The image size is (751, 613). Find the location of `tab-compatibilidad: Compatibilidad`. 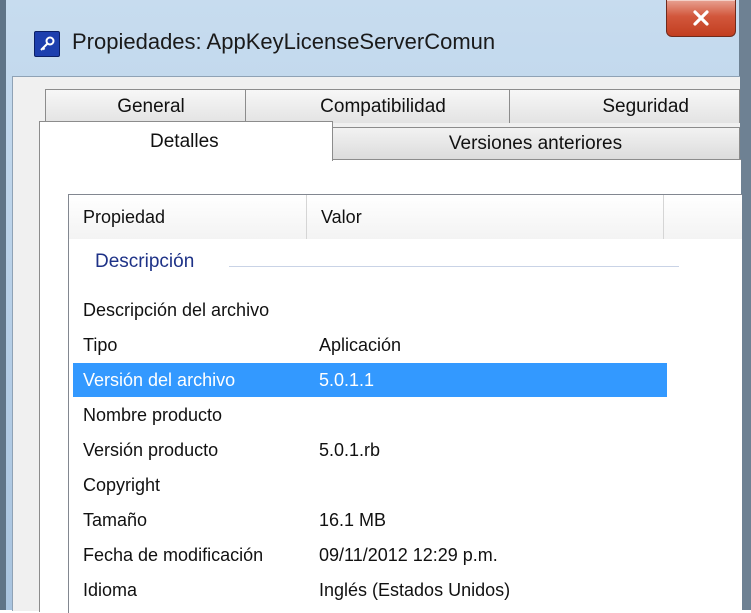

tab-compatibilidad: Compatibilidad is located at coordinates (383, 106).